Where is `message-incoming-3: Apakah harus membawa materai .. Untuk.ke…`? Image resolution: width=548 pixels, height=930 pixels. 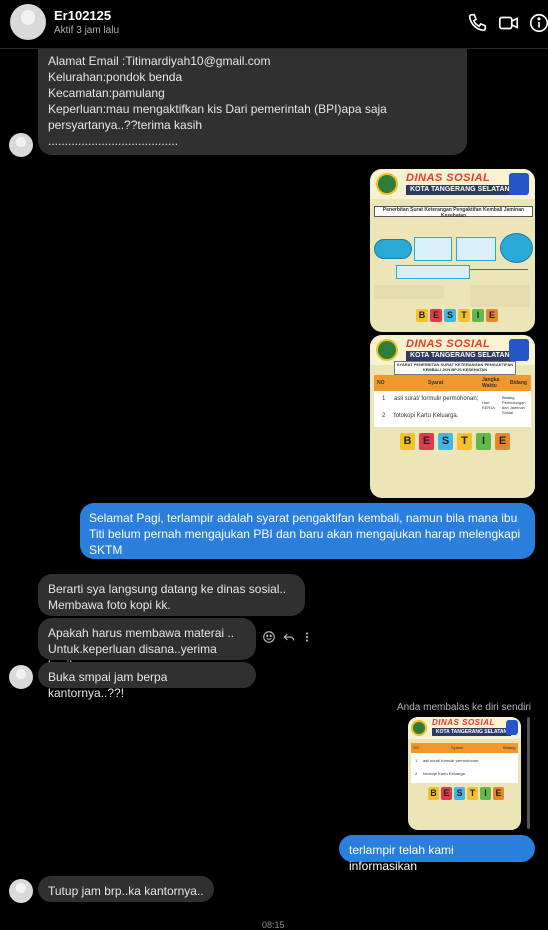
message-incoming-3: Apakah harus membawa materai .. Untuk.ke… is located at coordinates (147, 645).